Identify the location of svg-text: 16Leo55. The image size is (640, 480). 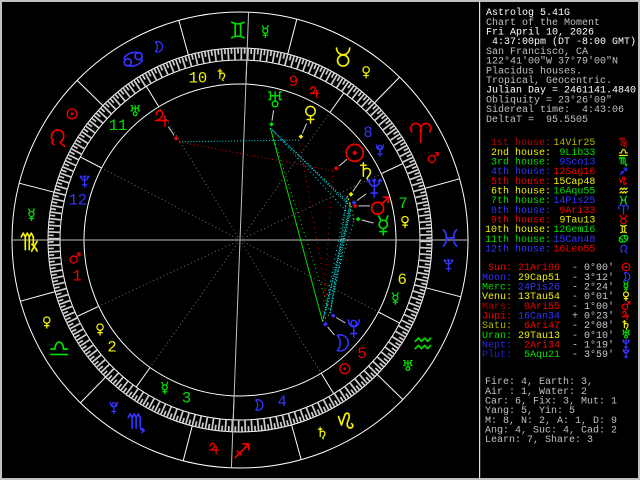
(574, 250).